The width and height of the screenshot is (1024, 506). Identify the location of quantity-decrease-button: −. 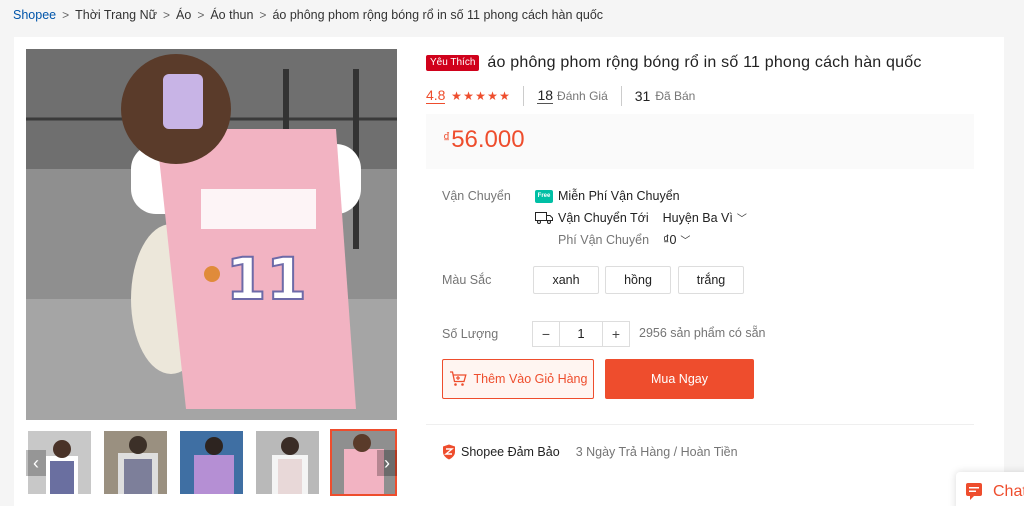
(546, 334).